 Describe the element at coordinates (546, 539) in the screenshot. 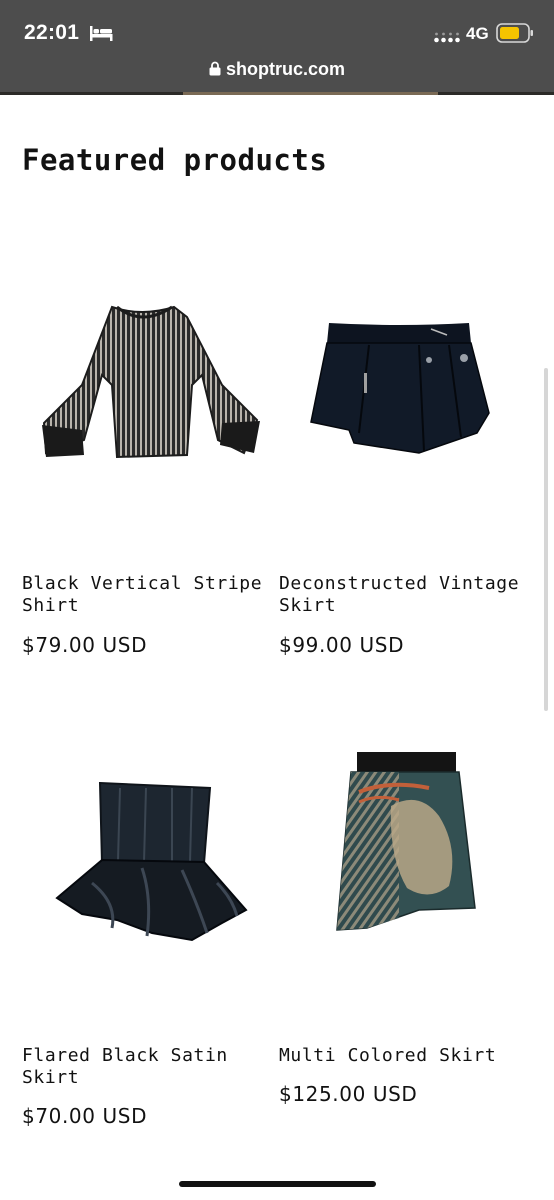

I see `scrollbar` at that location.